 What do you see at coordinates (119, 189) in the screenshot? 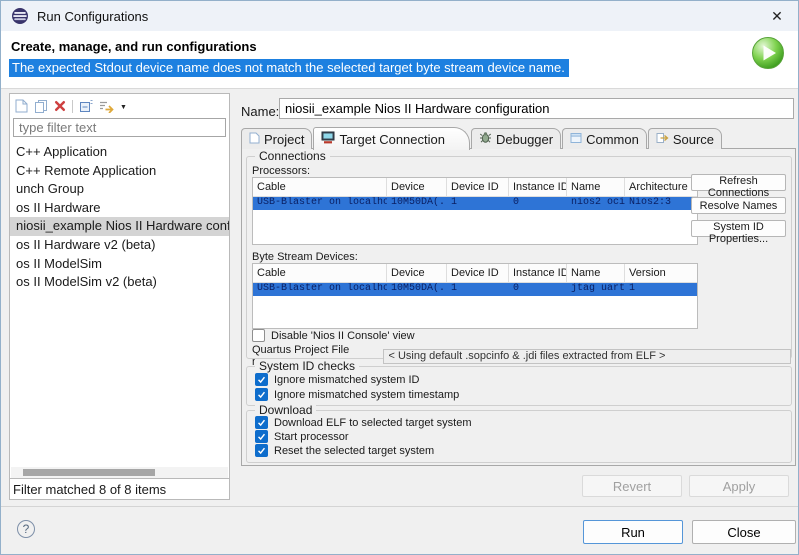
I see `tree-item: unch Group` at bounding box center [119, 189].